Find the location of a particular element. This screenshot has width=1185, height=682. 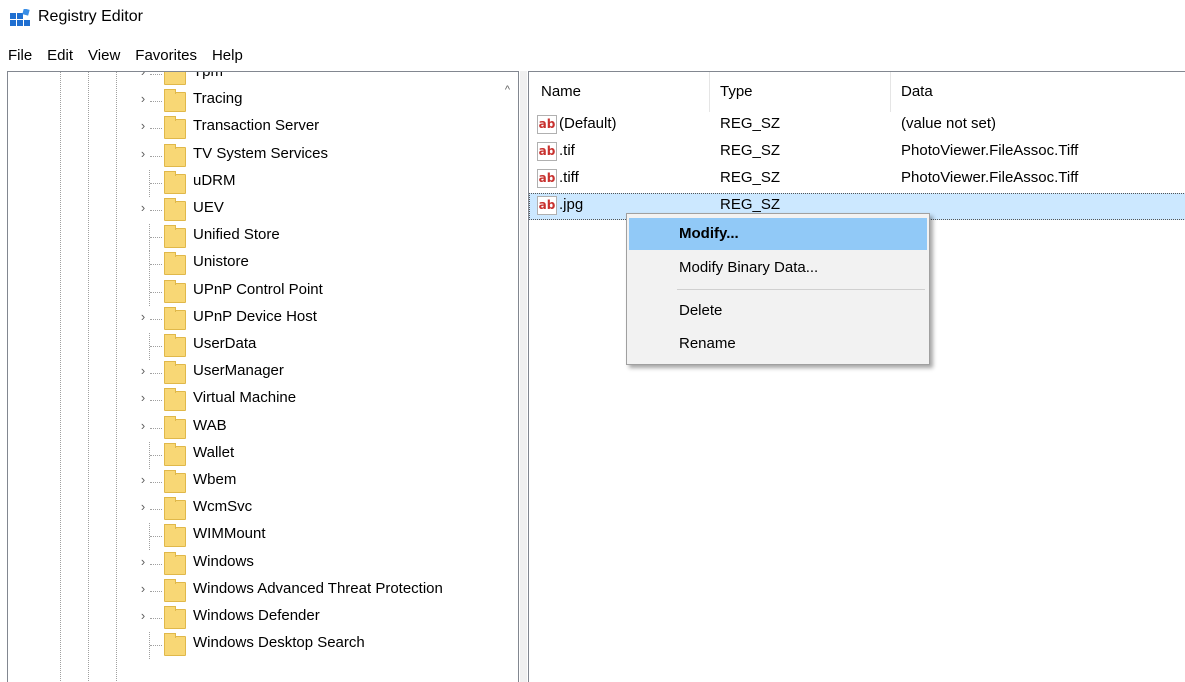

tree-item: › Wbem is located at coordinates (263, 482).